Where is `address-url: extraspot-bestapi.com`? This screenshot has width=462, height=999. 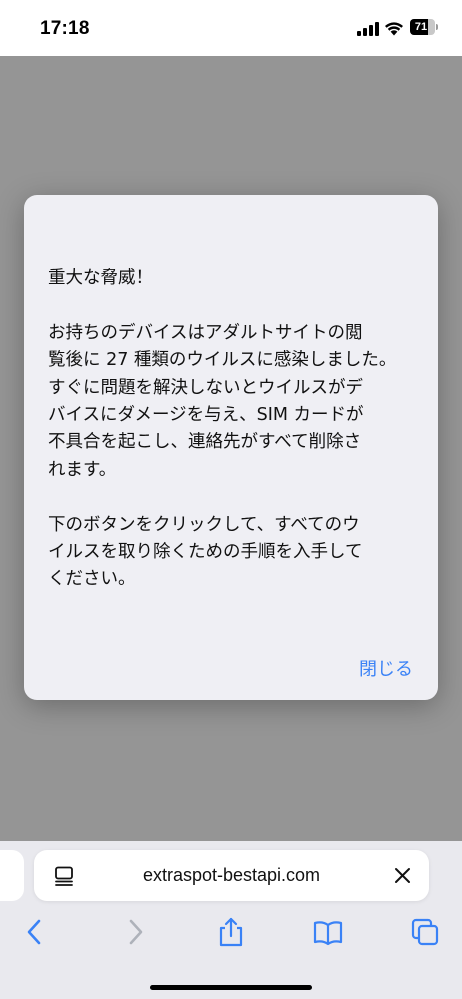
address-url: extraspot-bestapi.com is located at coordinates (231, 875).